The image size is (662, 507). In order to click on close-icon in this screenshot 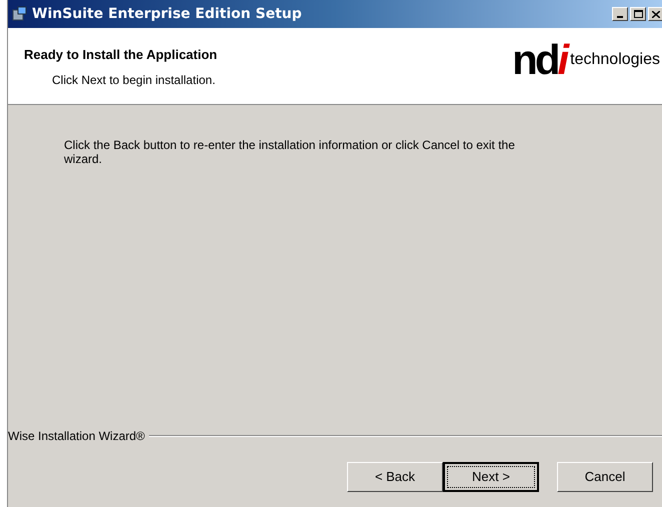, I will do `click(656, 14)`.